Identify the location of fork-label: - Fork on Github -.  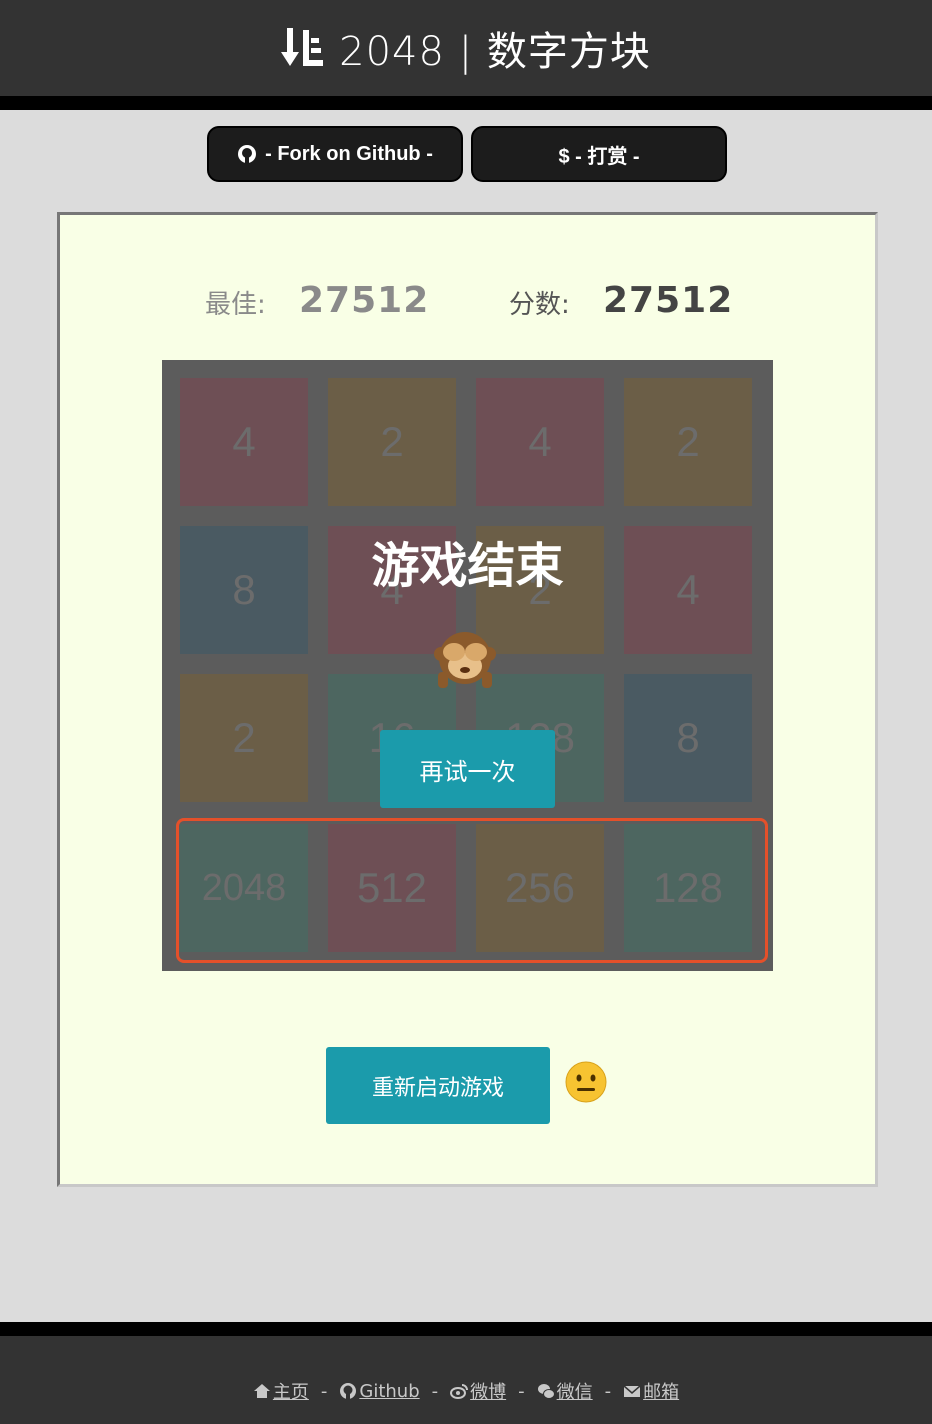
(349, 153).